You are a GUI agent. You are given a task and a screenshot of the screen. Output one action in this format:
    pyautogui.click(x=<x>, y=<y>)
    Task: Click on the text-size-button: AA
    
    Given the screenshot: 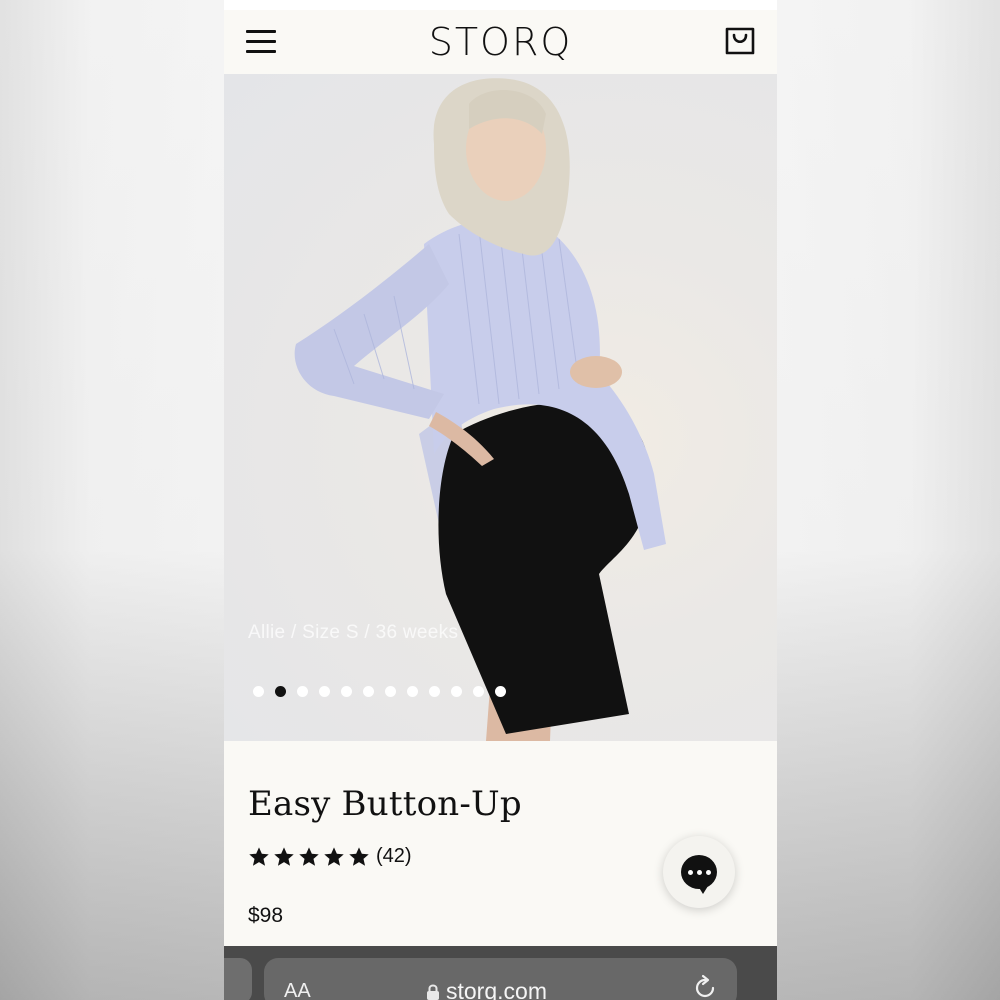 What is the action you would take?
    pyautogui.click(x=297, y=990)
    